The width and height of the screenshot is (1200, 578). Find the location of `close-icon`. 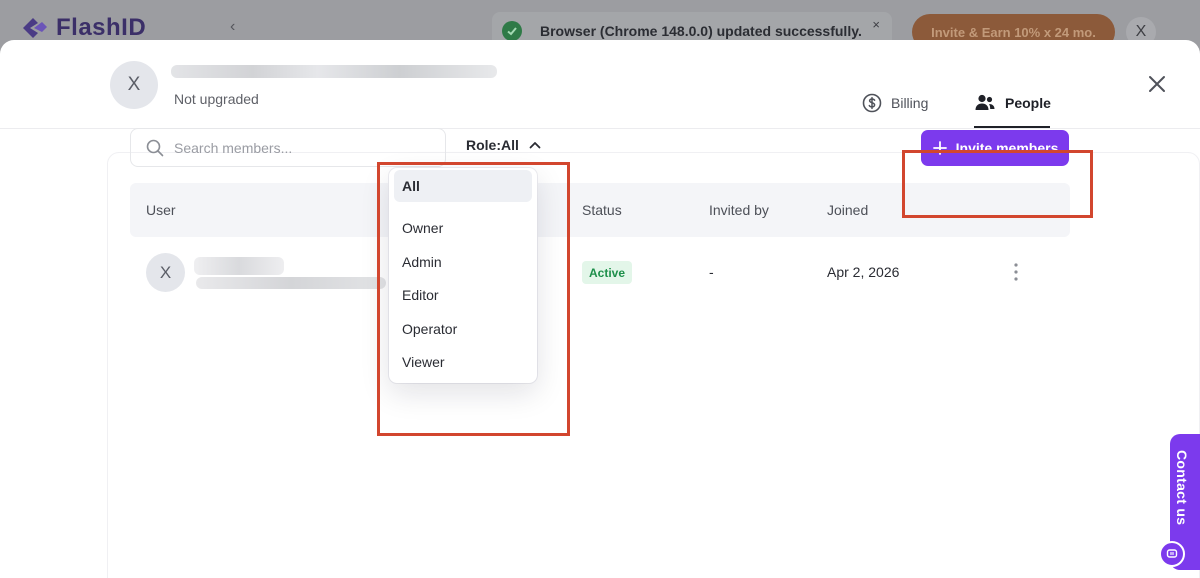

close-icon is located at coordinates (1157, 84).